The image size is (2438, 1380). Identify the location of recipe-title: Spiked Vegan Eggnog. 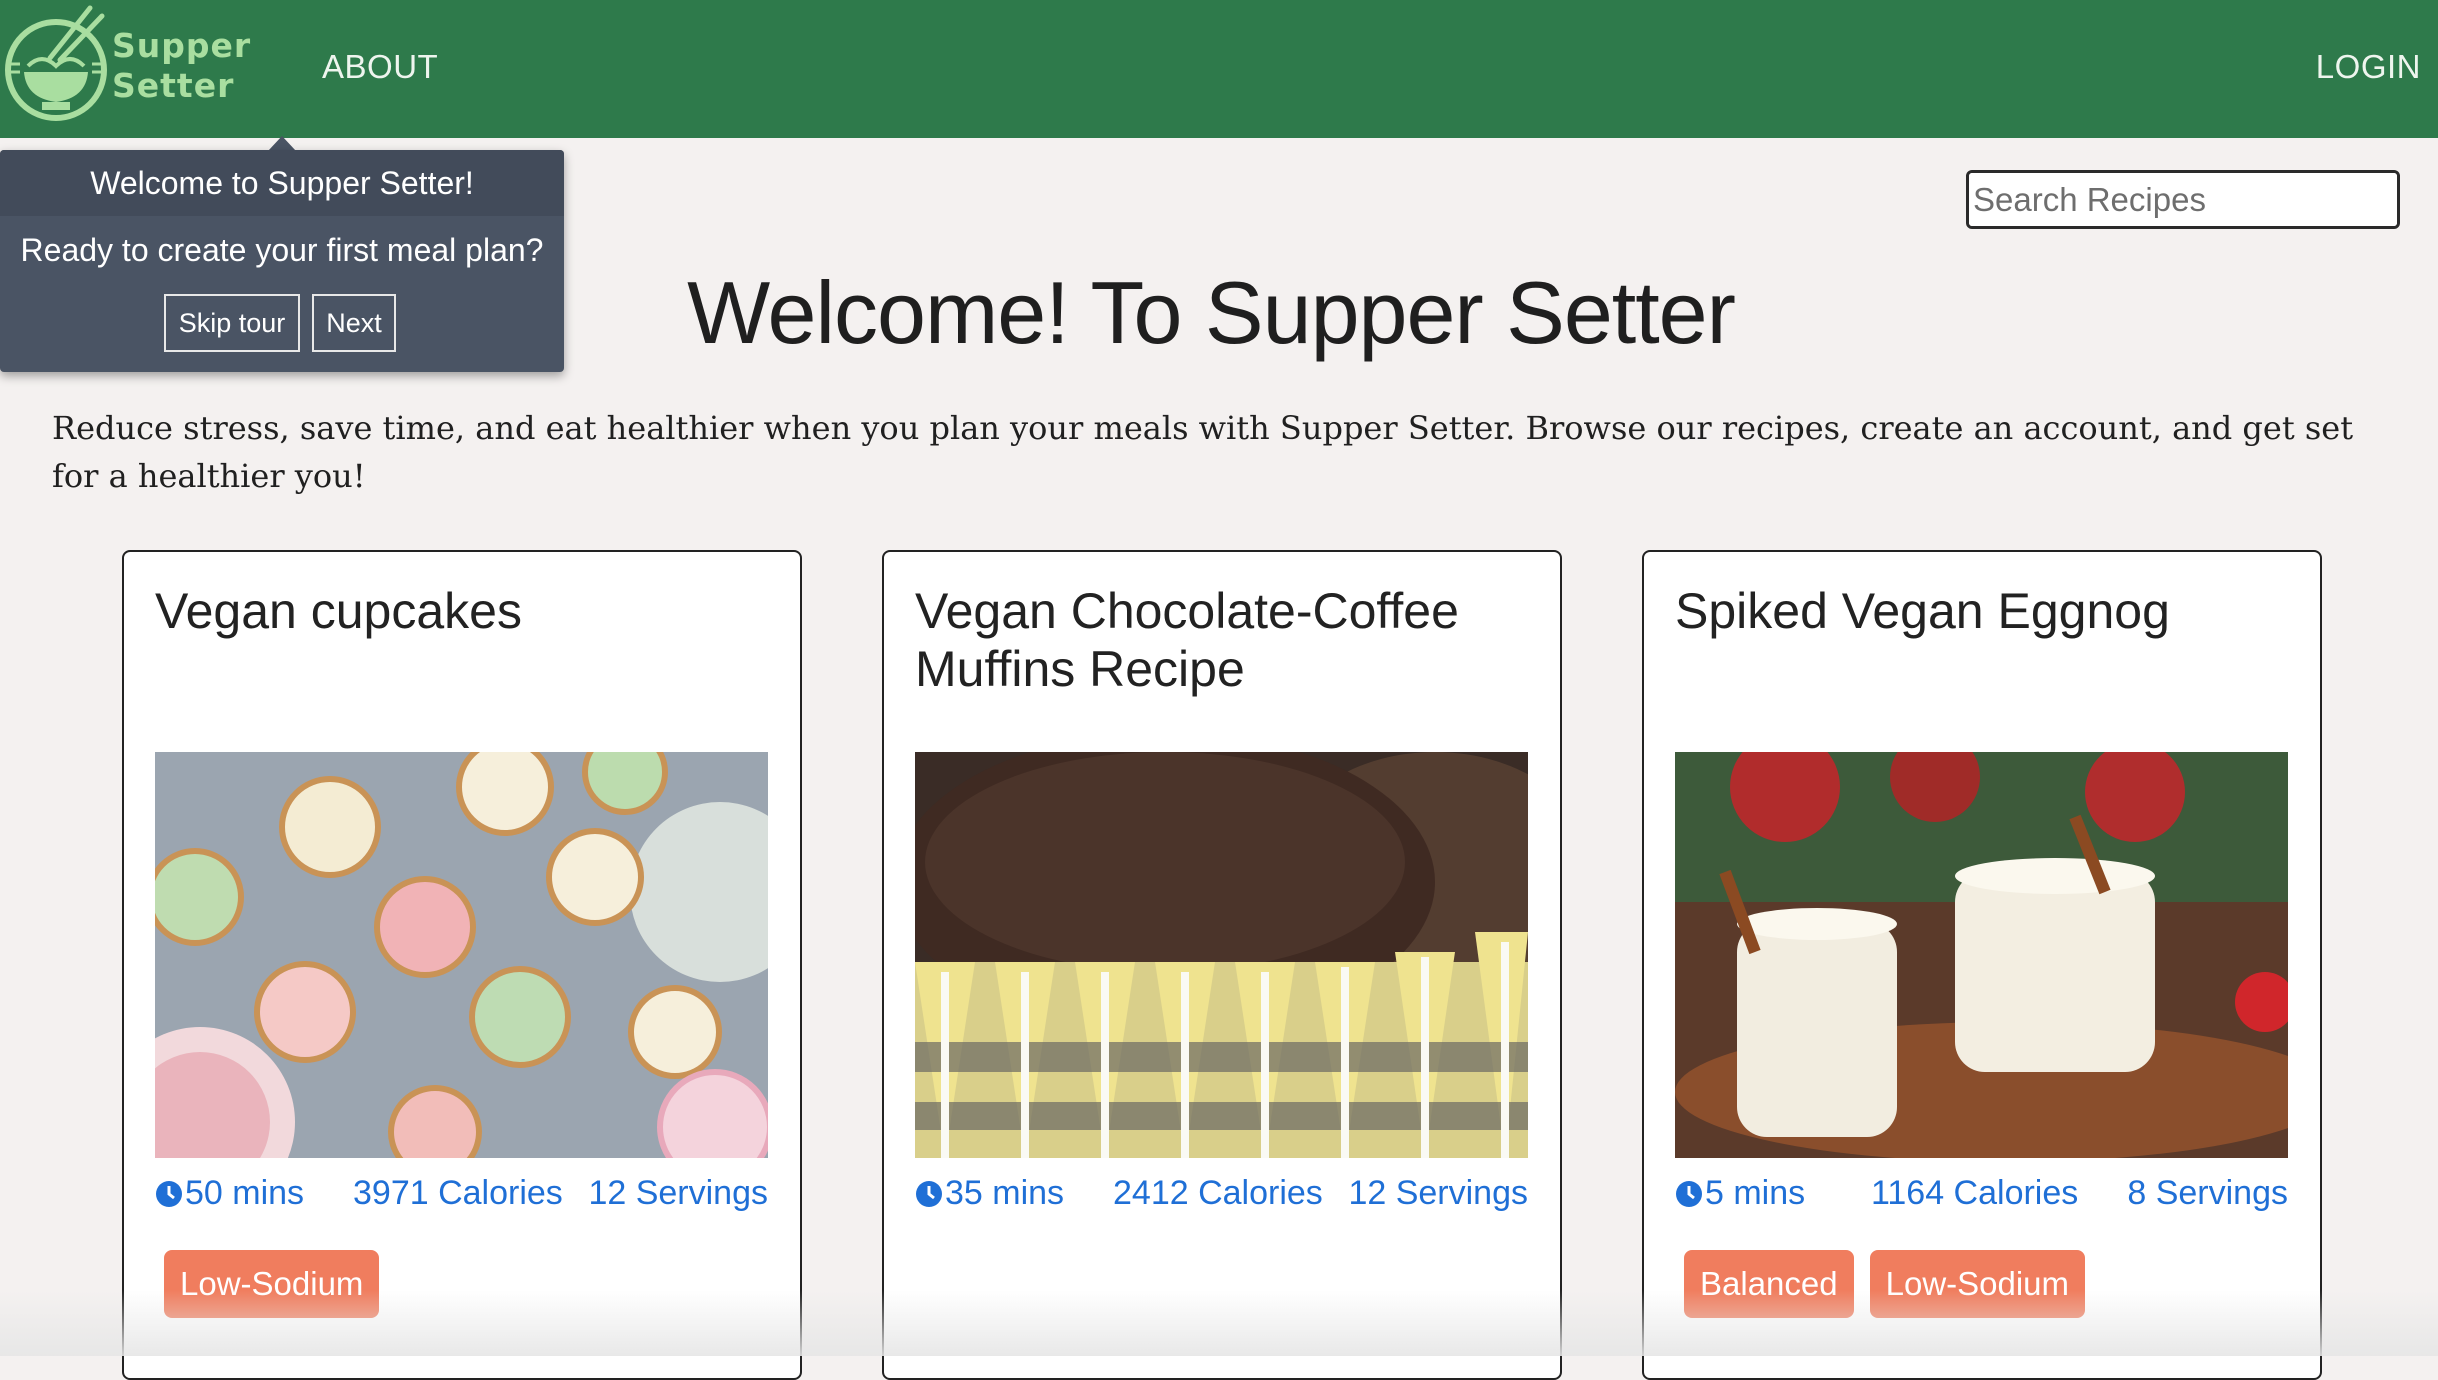
(1985, 611).